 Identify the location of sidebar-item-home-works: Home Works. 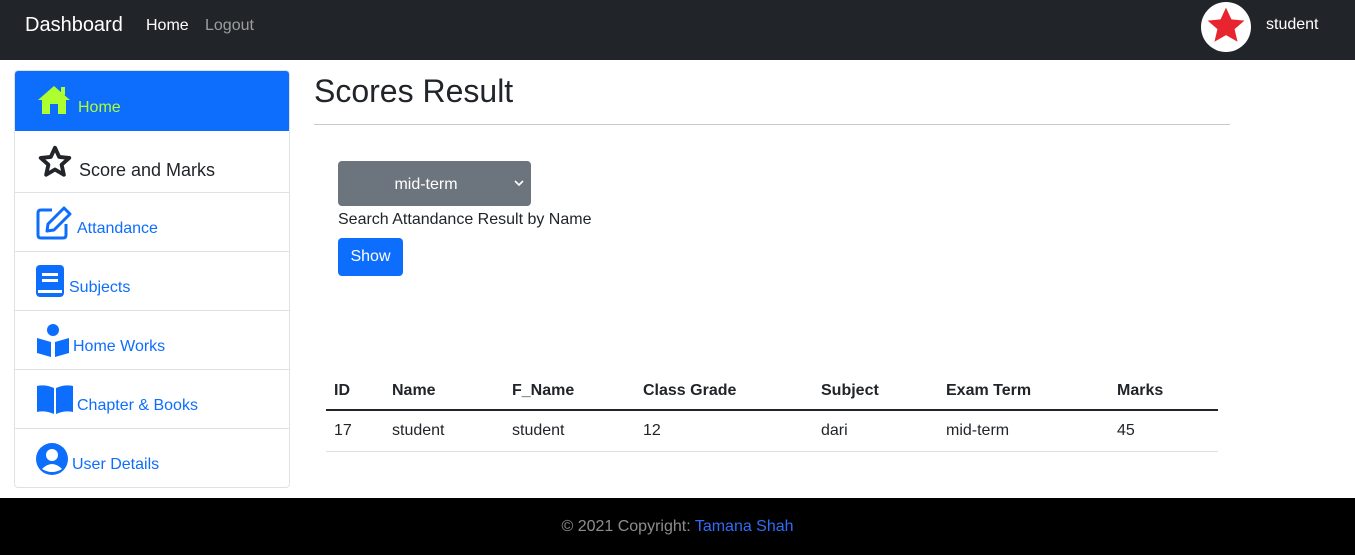
(152, 340).